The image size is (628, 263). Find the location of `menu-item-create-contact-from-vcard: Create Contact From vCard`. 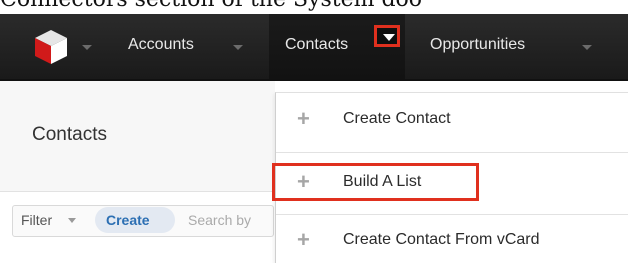

menu-item-create-contact-from-vcard: Create Contact From vCard is located at coordinates (441, 240).